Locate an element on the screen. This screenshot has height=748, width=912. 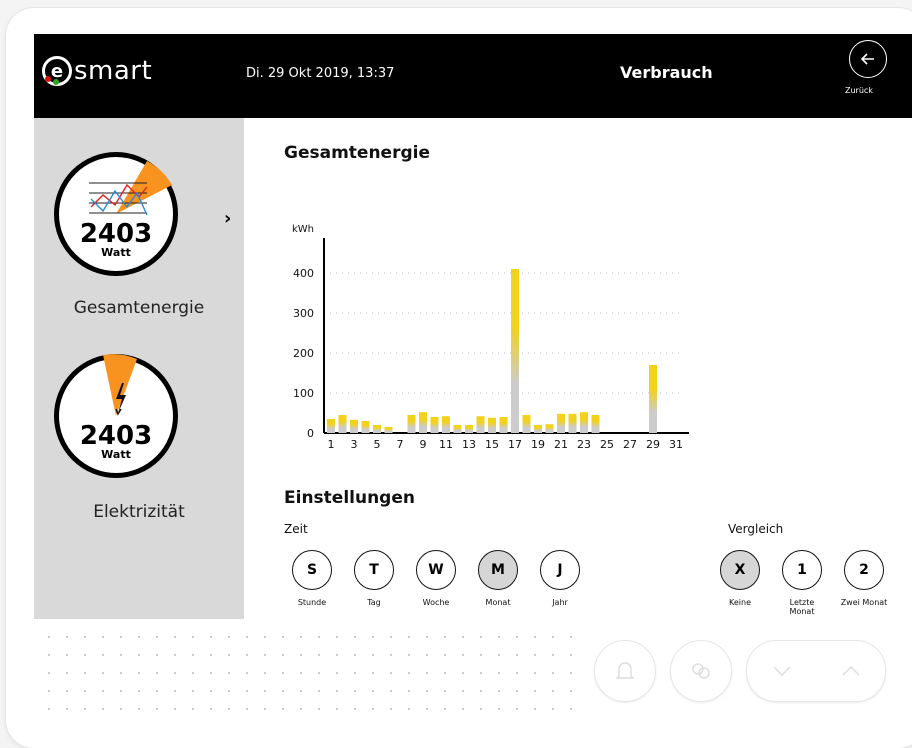
zeit-option-s: S is located at coordinates (312, 570).